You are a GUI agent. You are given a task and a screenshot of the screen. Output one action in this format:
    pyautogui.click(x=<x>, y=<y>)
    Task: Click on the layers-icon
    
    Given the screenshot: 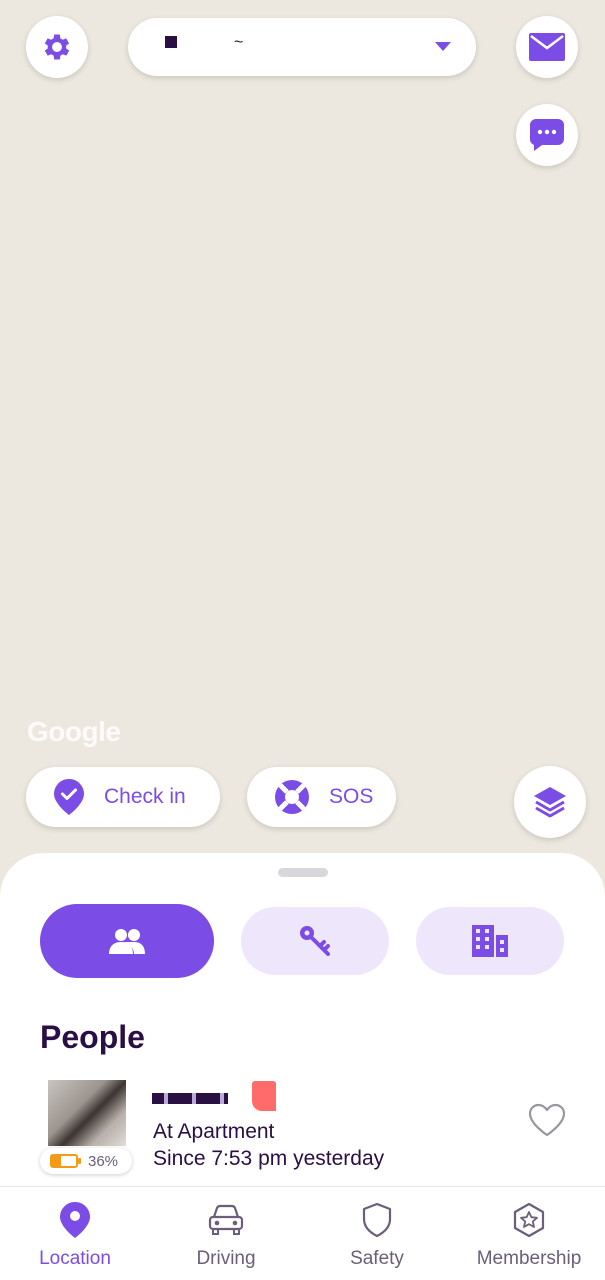 What is the action you would take?
    pyautogui.click(x=550, y=802)
    